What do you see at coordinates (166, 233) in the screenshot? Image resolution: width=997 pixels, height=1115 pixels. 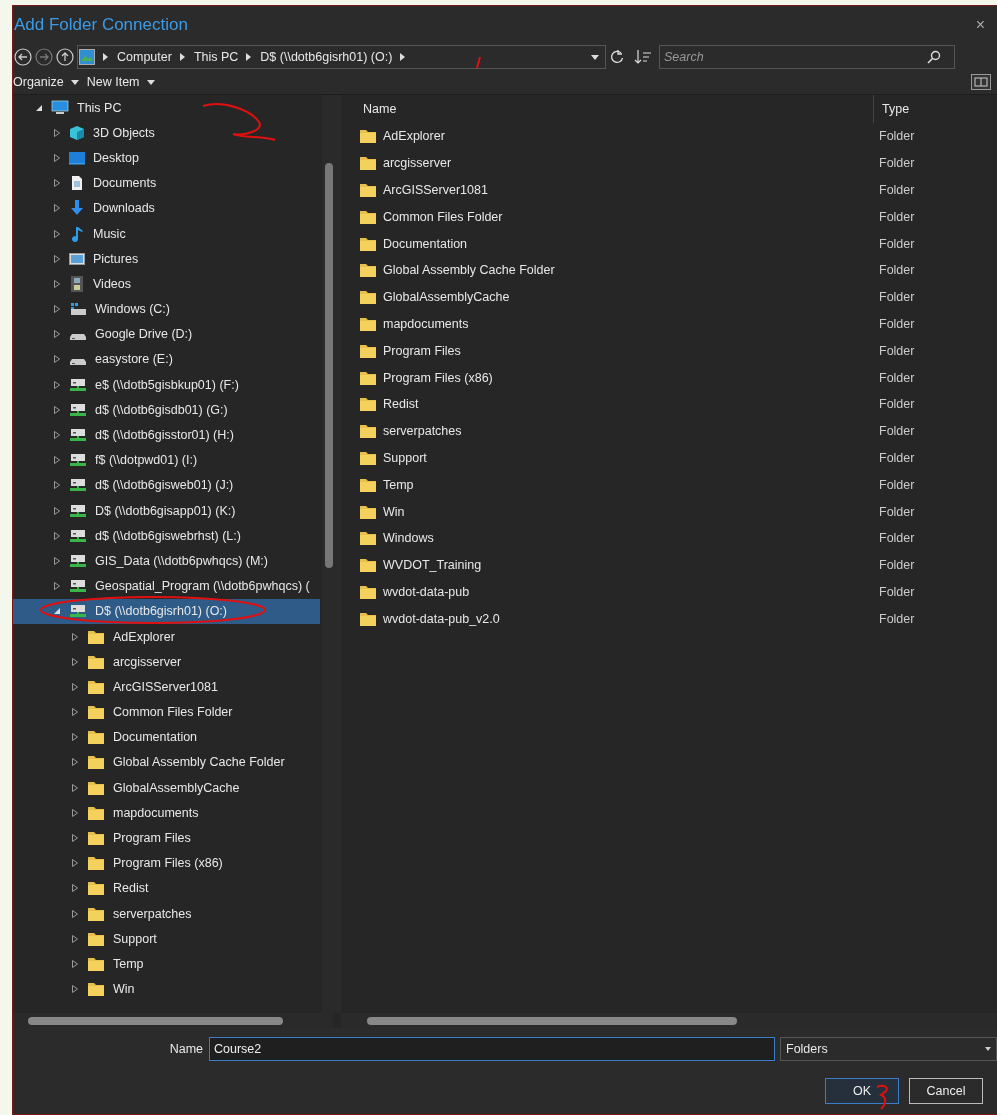 I see `tree-item: Music` at bounding box center [166, 233].